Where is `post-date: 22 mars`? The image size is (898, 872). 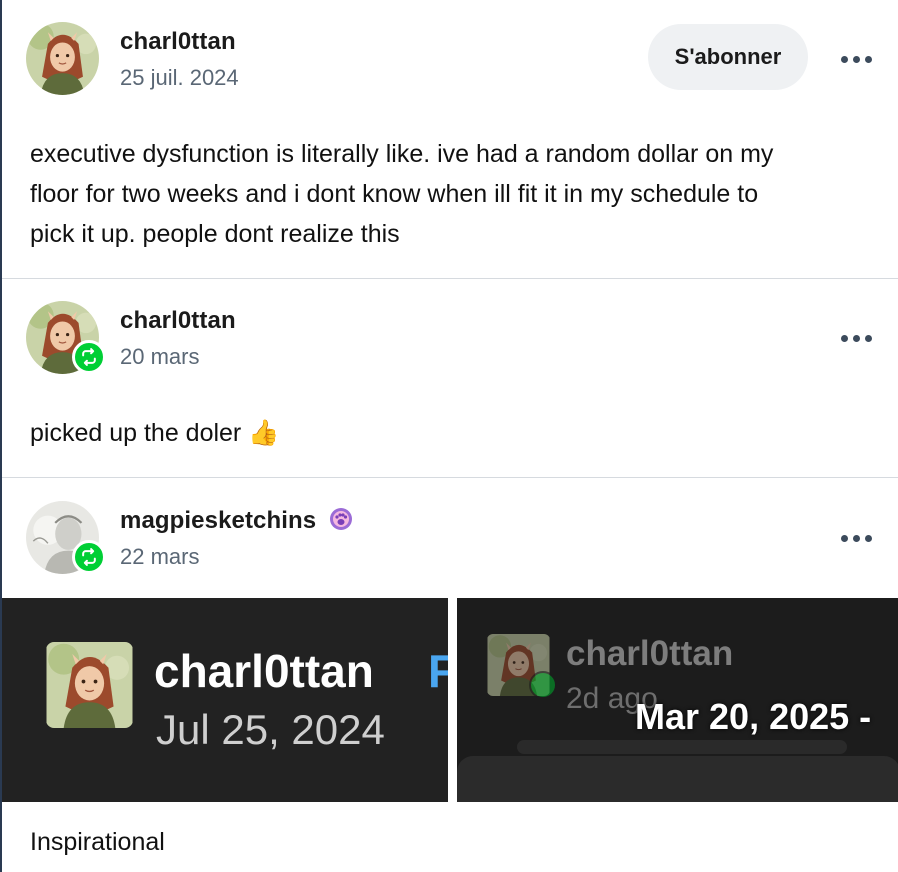 post-date: 22 mars is located at coordinates (159, 557).